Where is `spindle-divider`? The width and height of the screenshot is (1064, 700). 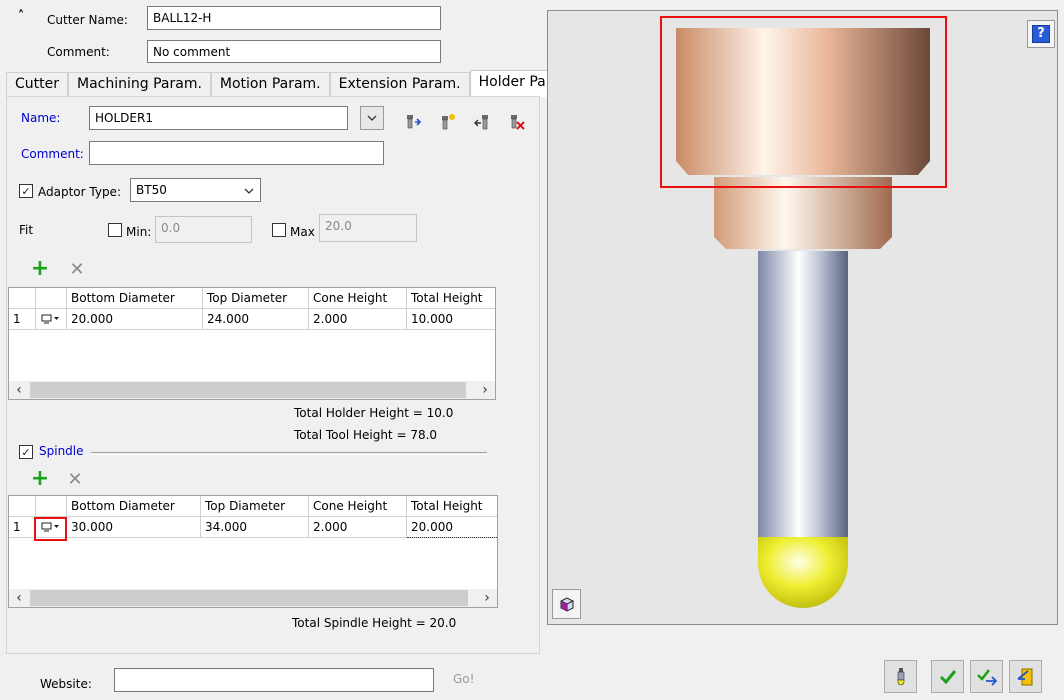 spindle-divider is located at coordinates (289, 453).